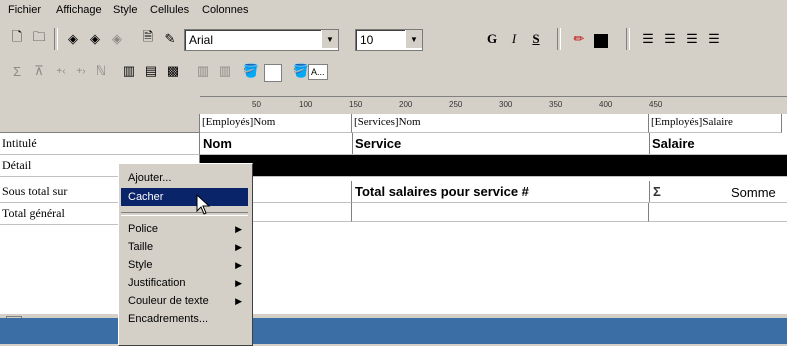 The width and height of the screenshot is (787, 346). I want to click on insert-column-icon: ▥, so click(203, 71).